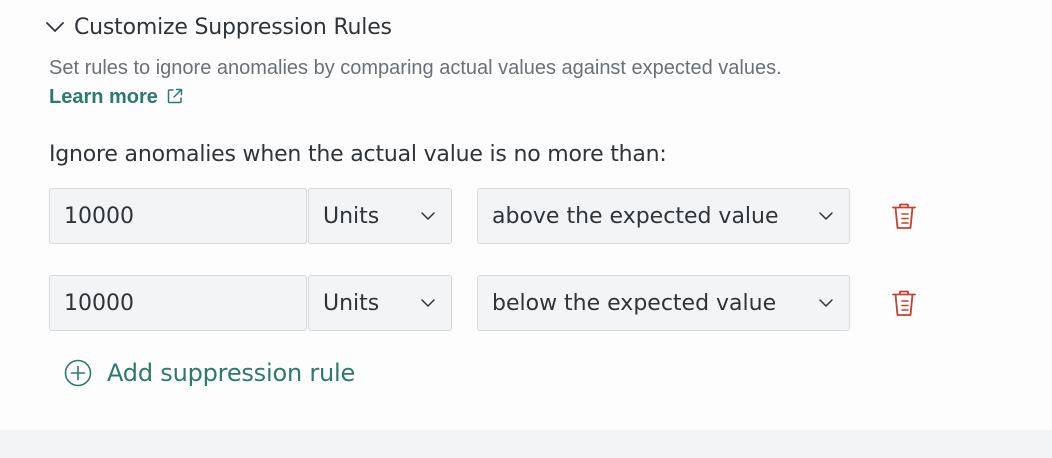 The height and width of the screenshot is (458, 1052). Describe the element at coordinates (231, 373) in the screenshot. I see `add-suppression-rule-label: Add suppression rule` at that location.